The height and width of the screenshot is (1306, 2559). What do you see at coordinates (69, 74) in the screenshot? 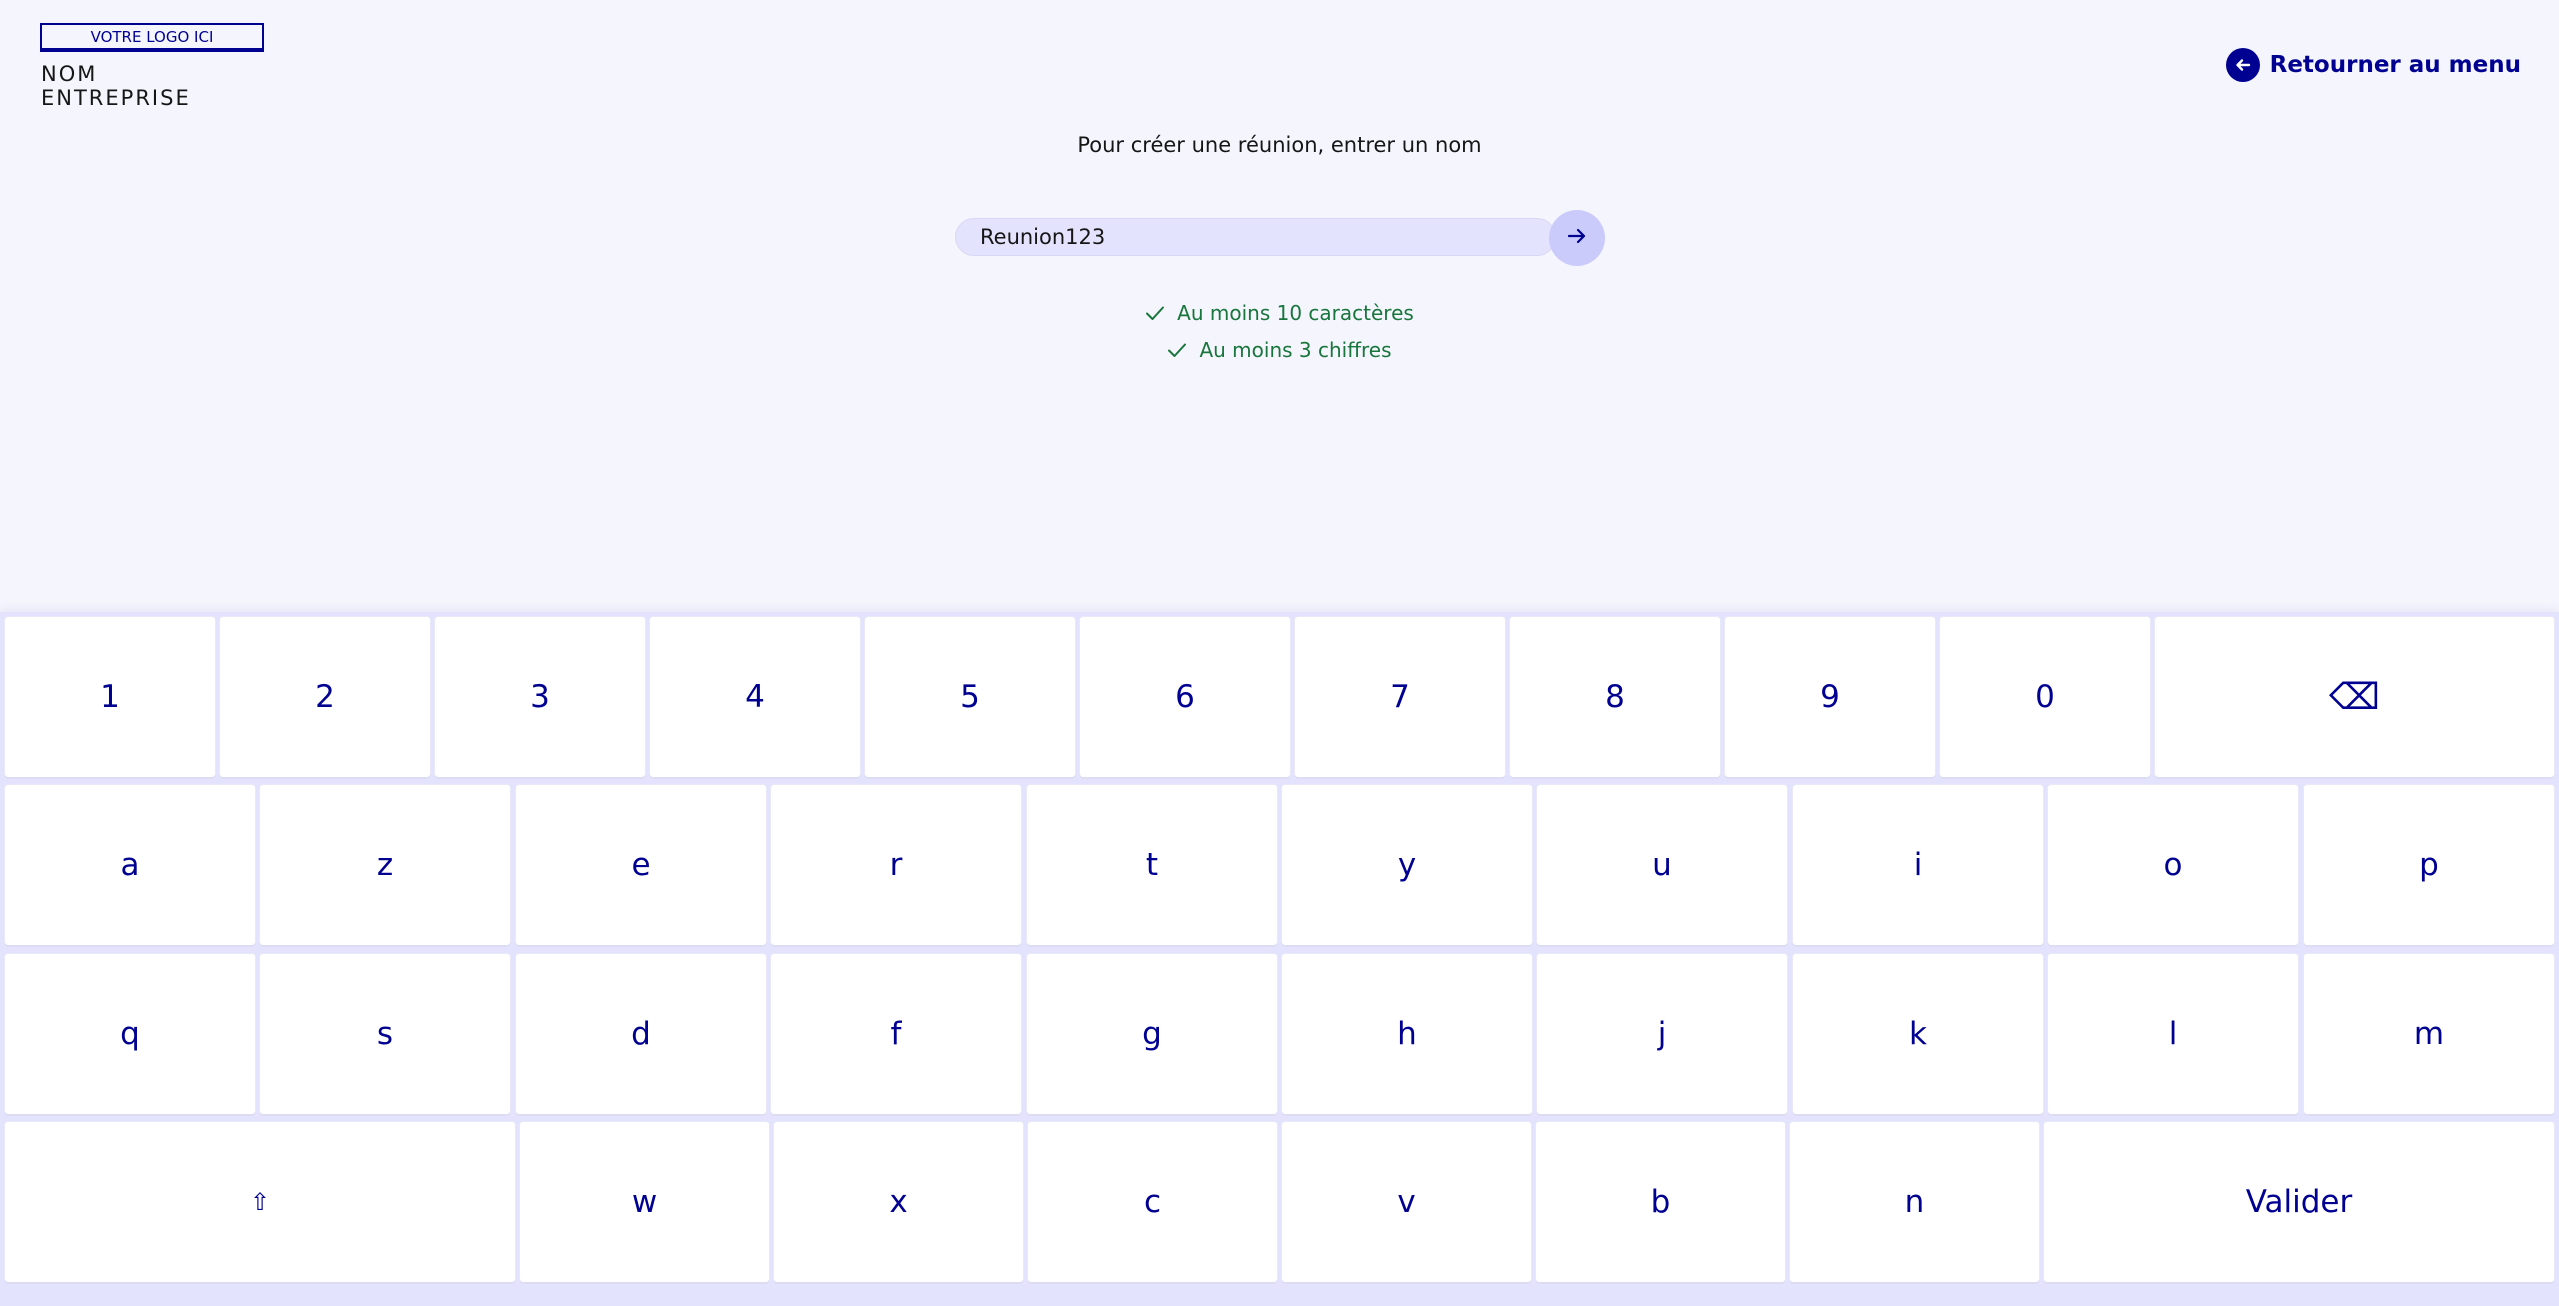
I see `company-name-line-1: NOM` at bounding box center [69, 74].